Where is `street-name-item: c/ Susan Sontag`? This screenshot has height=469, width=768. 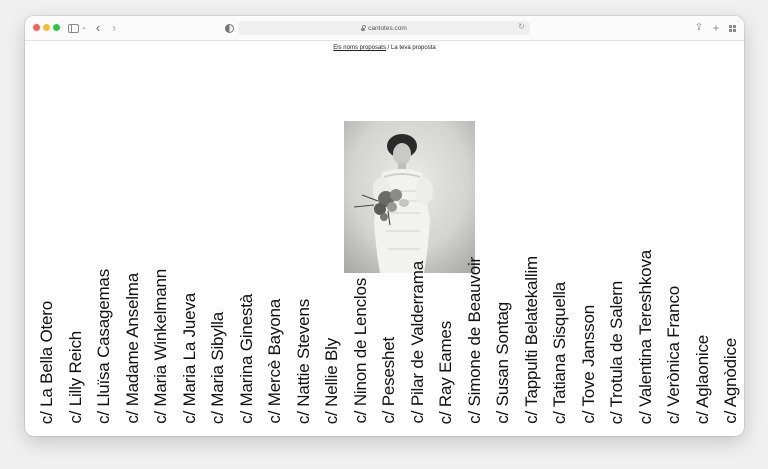 street-name-item: c/ Susan Sontag is located at coordinates (503, 363).